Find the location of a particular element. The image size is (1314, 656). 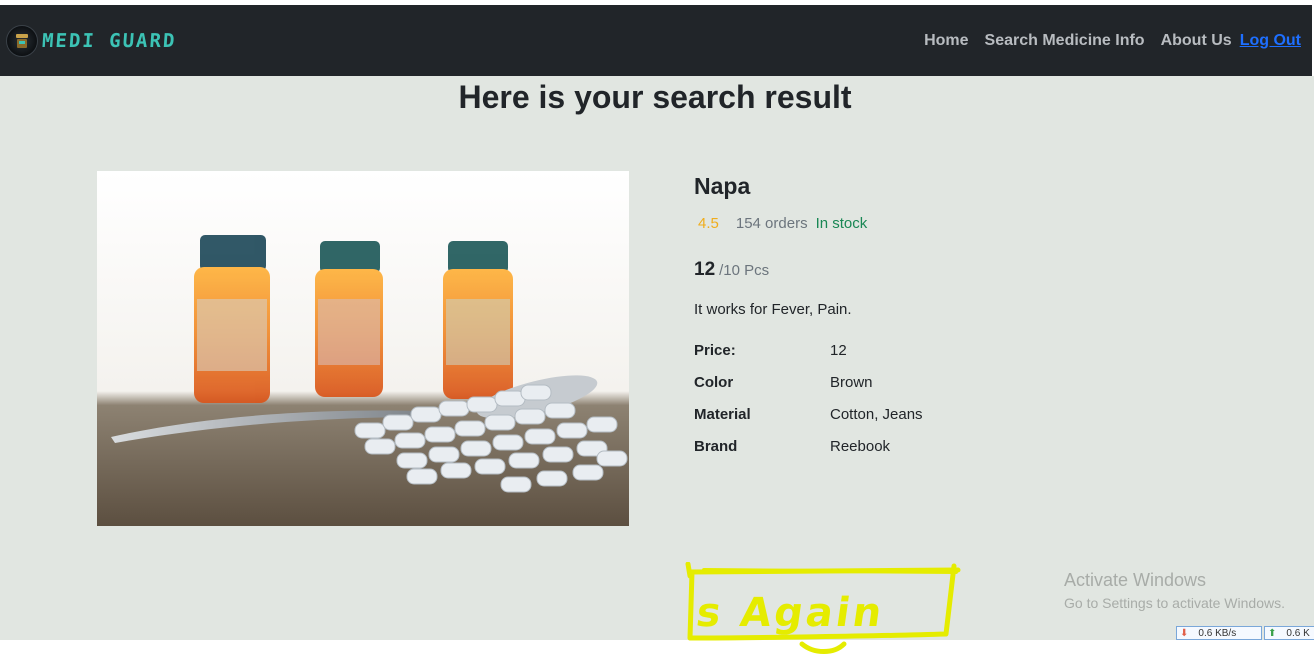

rating-value: 4.5 is located at coordinates (708, 223).